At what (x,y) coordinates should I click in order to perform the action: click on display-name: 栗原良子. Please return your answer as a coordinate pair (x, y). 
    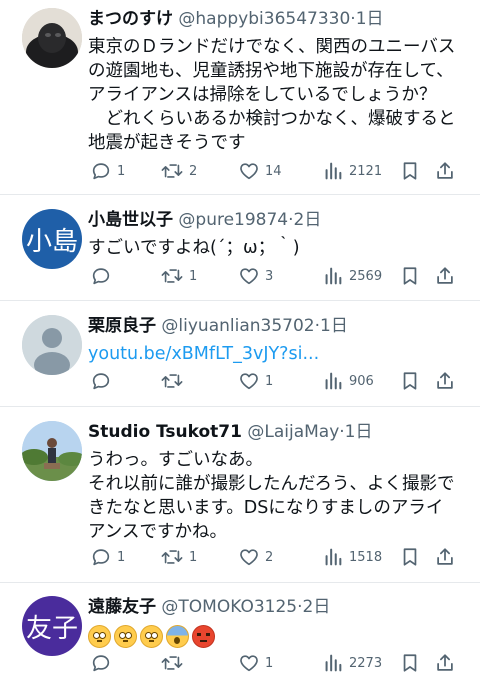
    Looking at the image, I should click on (122, 326).